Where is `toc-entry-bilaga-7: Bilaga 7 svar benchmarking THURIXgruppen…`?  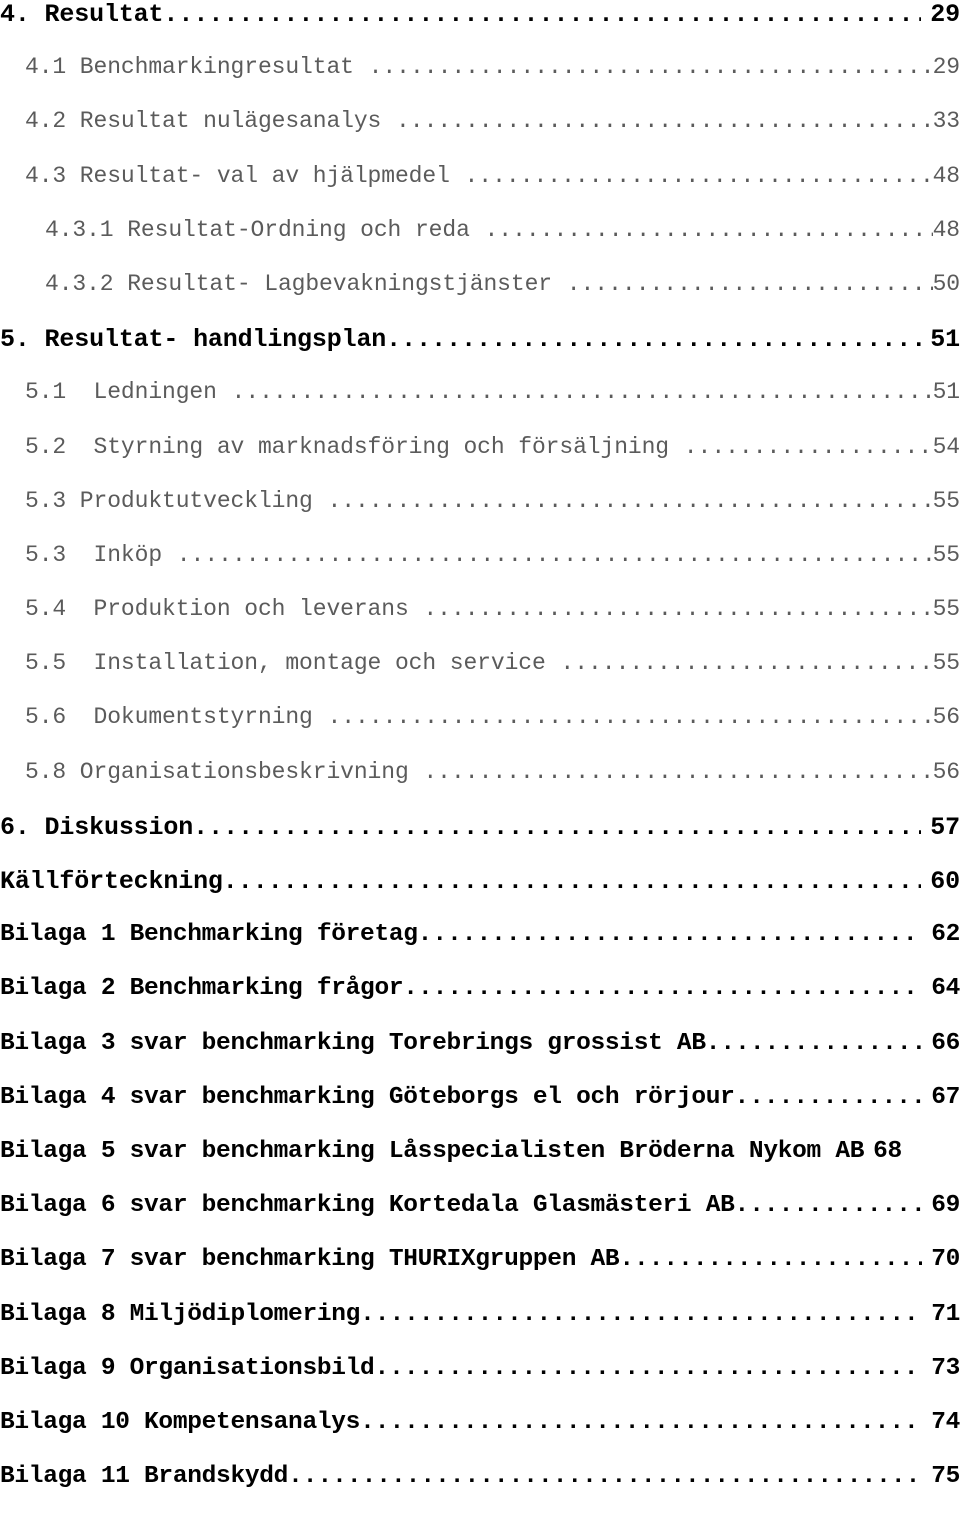 toc-entry-bilaga-7: Bilaga 7 svar benchmarking THURIXgruppen… is located at coordinates (480, 1273).